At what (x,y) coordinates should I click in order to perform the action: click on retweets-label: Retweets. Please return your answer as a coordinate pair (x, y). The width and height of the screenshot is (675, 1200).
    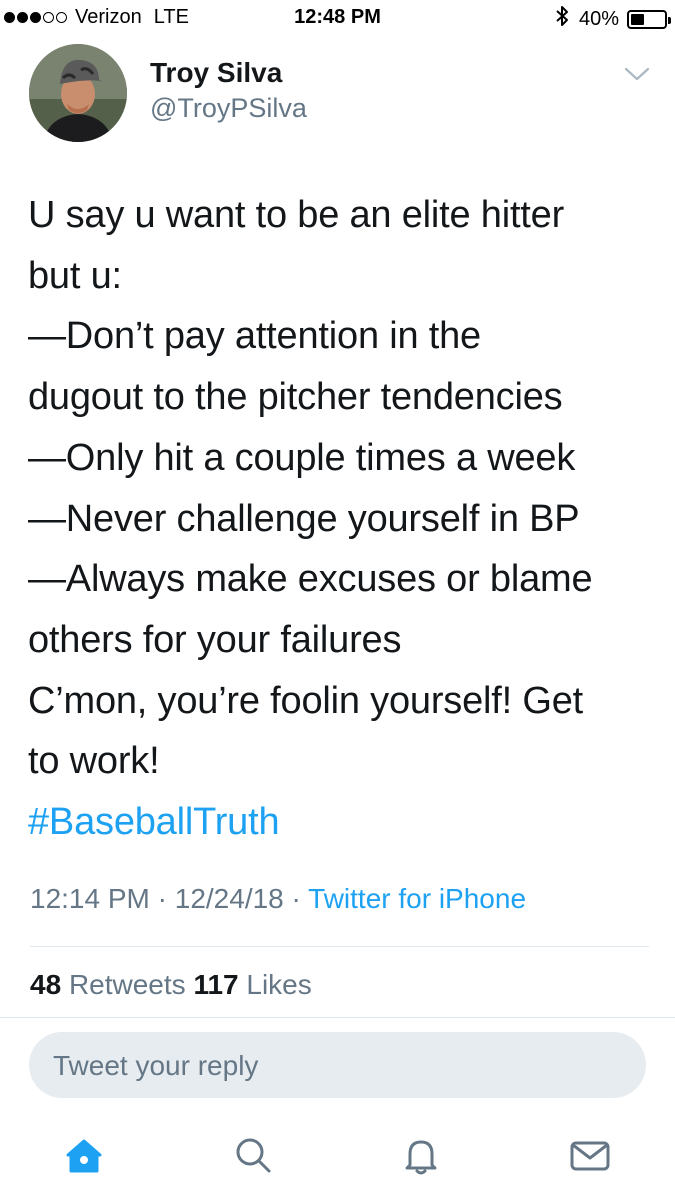
    Looking at the image, I should click on (127, 984).